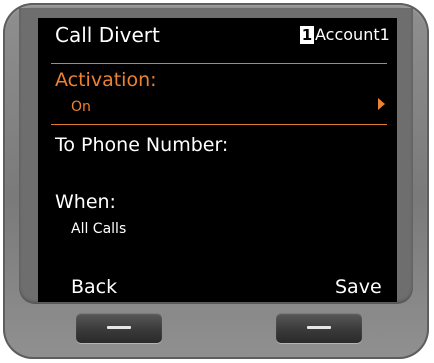 This screenshot has height=363, width=434. Describe the element at coordinates (352, 34) in the screenshot. I see `account-name: Account1` at that location.